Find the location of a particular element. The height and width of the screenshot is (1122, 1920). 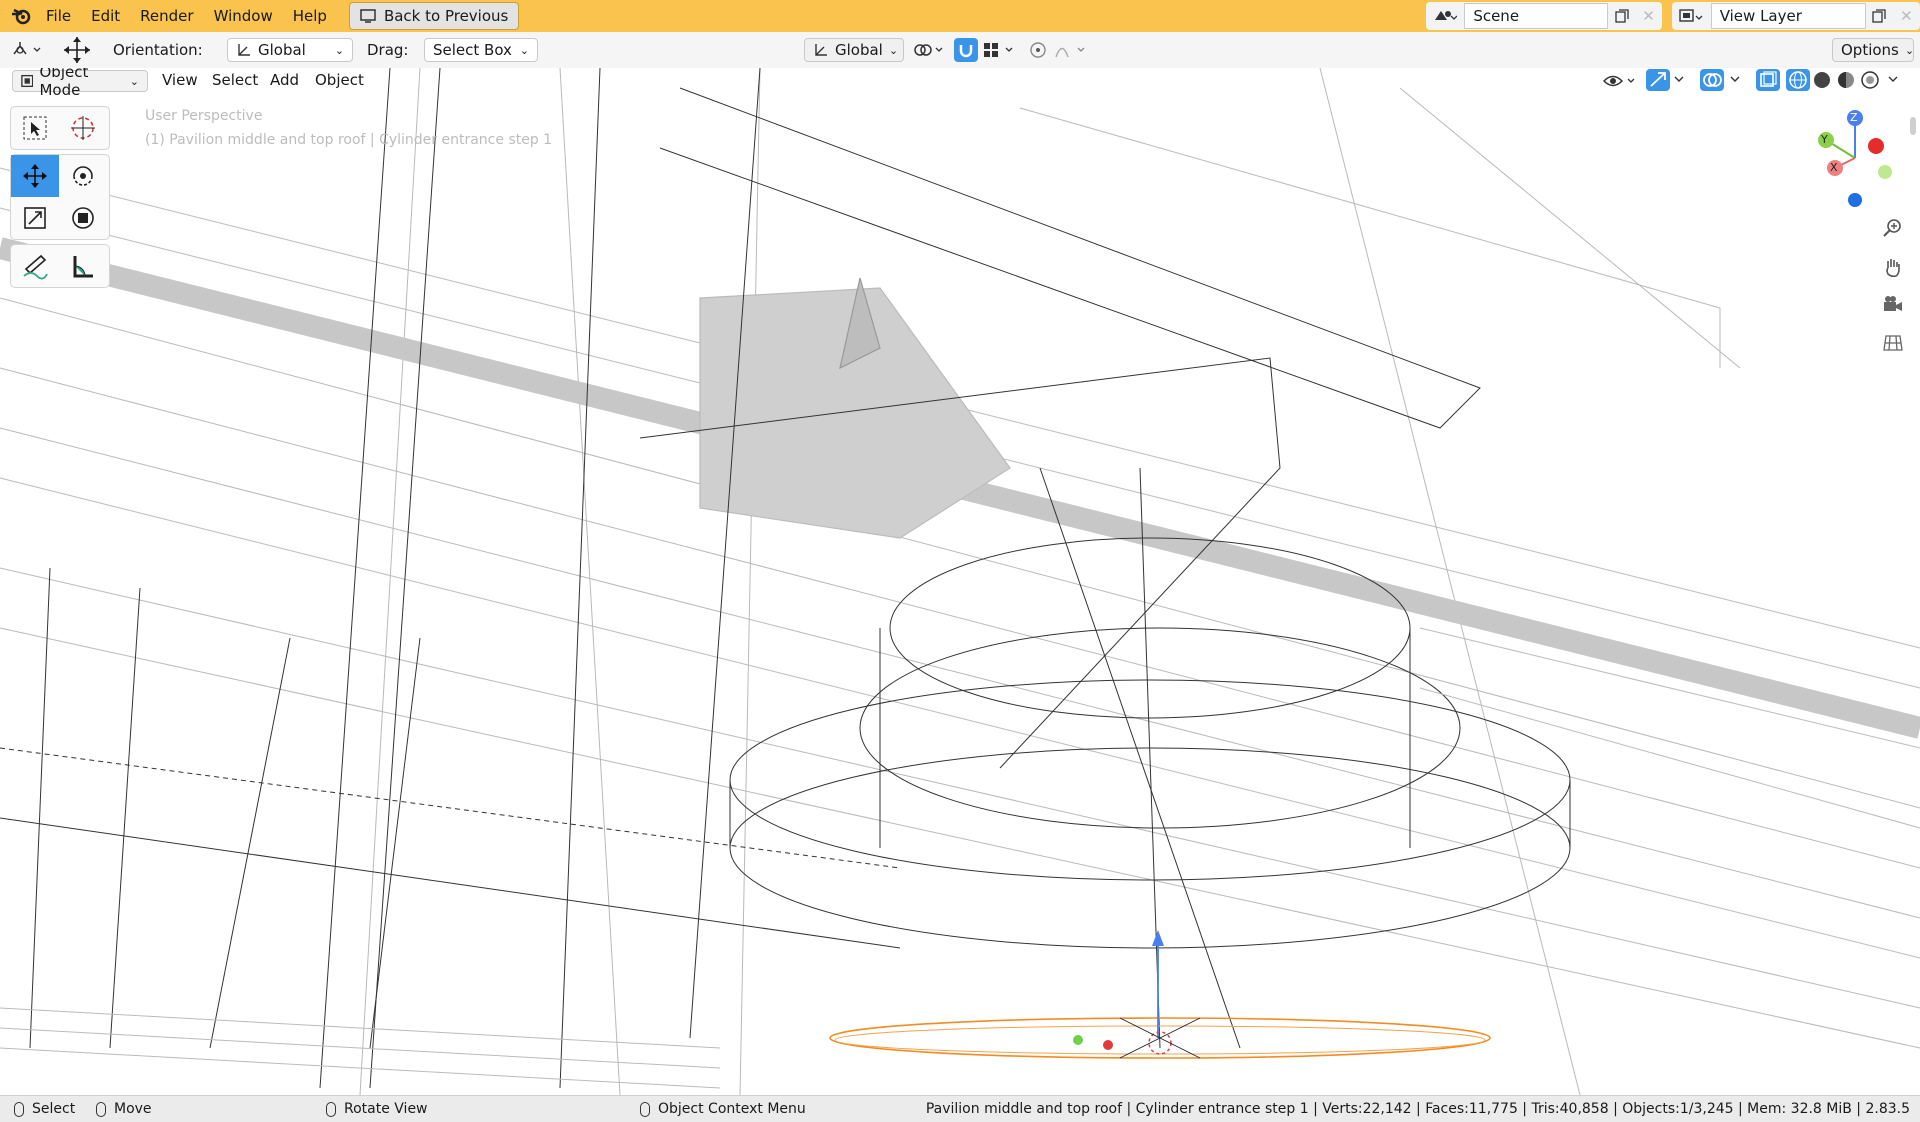

status-context-hint: Object Context Menu is located at coordinates (723, 1109).